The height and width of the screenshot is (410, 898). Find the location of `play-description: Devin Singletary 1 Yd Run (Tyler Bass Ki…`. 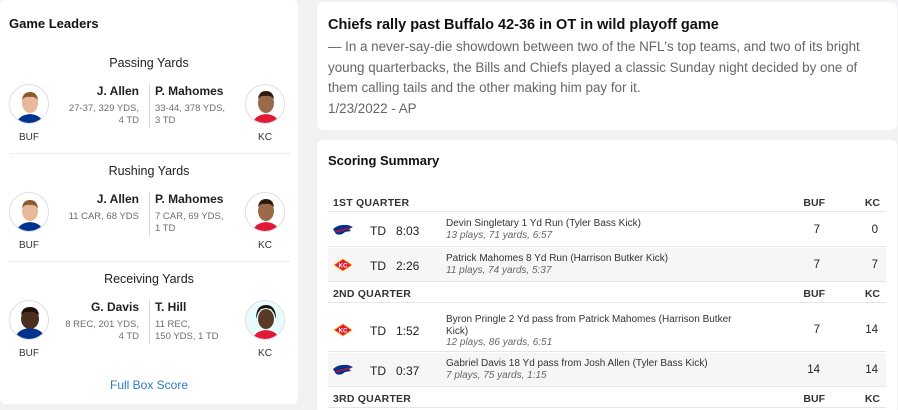

play-description: Devin Singletary 1 Yd Run (Tyler Bass Ki… is located at coordinates (596, 229).